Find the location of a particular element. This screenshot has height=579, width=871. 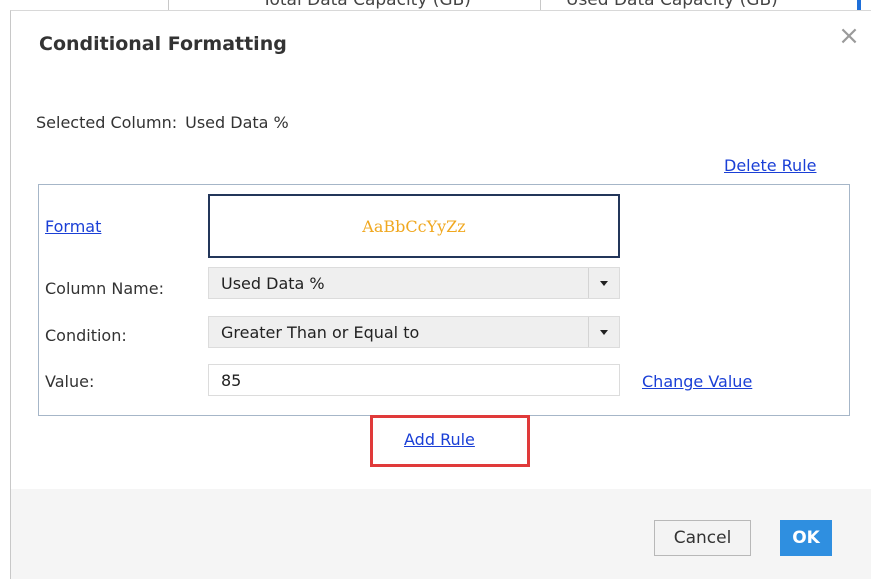

column-name-select: Used Data % is located at coordinates (414, 283).